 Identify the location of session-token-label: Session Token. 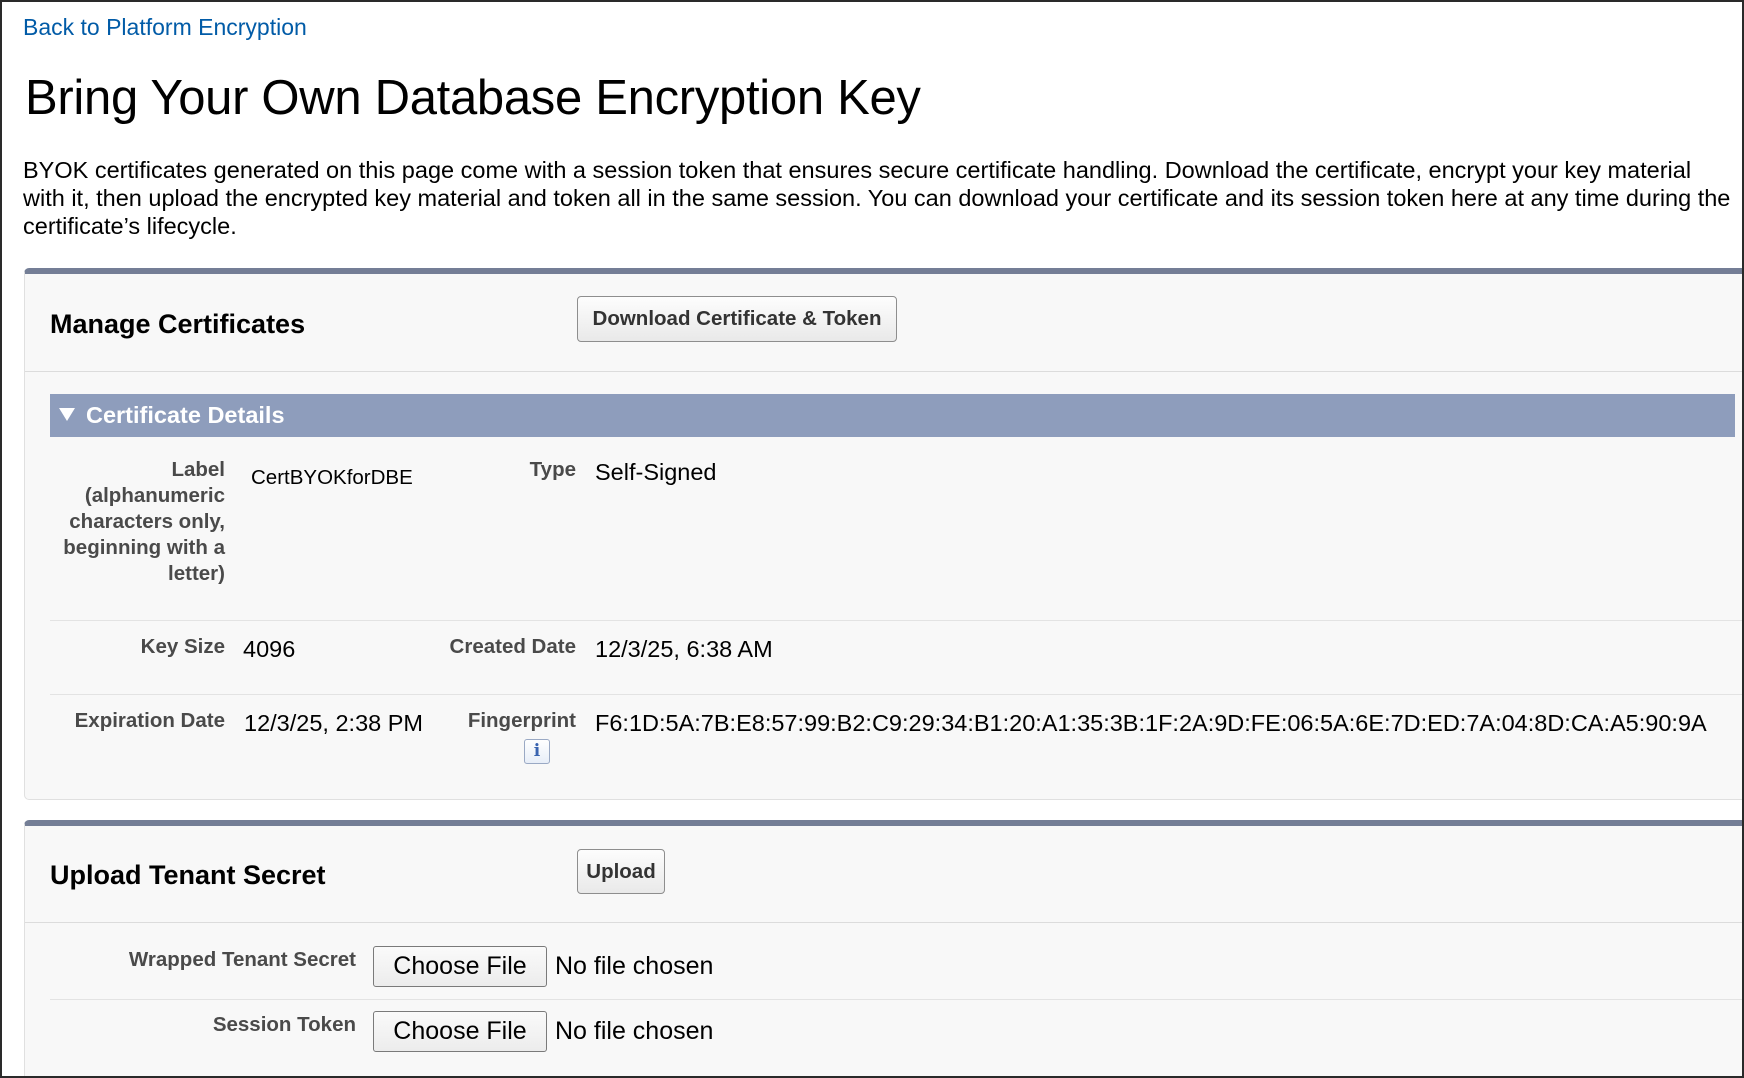
(284, 1024).